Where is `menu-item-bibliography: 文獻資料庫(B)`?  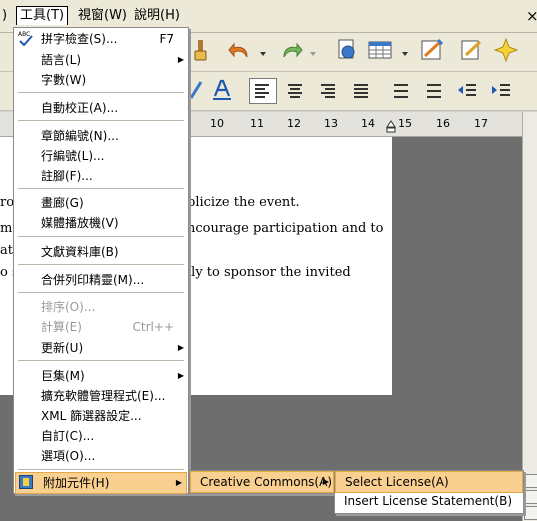 menu-item-bibliography: 文獻資料庫(B) is located at coordinates (101, 252).